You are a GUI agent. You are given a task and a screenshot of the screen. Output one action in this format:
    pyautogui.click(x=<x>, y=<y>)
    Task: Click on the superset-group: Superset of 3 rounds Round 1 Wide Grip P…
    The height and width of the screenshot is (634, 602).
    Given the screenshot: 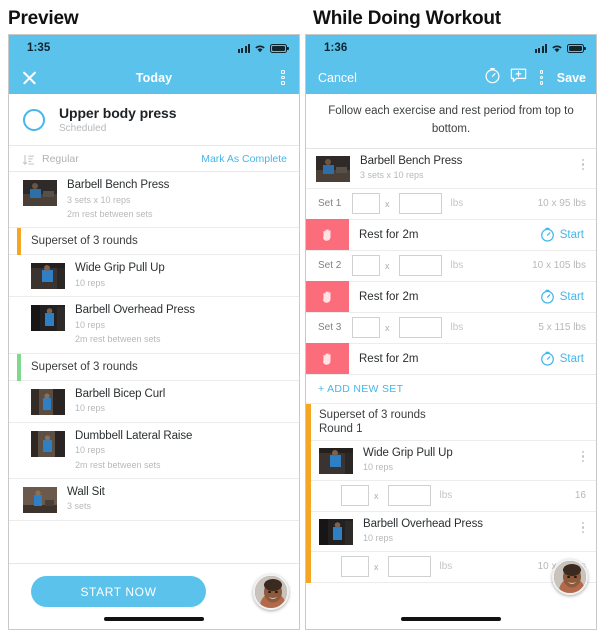 What is the action you would take?
    pyautogui.click(x=451, y=493)
    